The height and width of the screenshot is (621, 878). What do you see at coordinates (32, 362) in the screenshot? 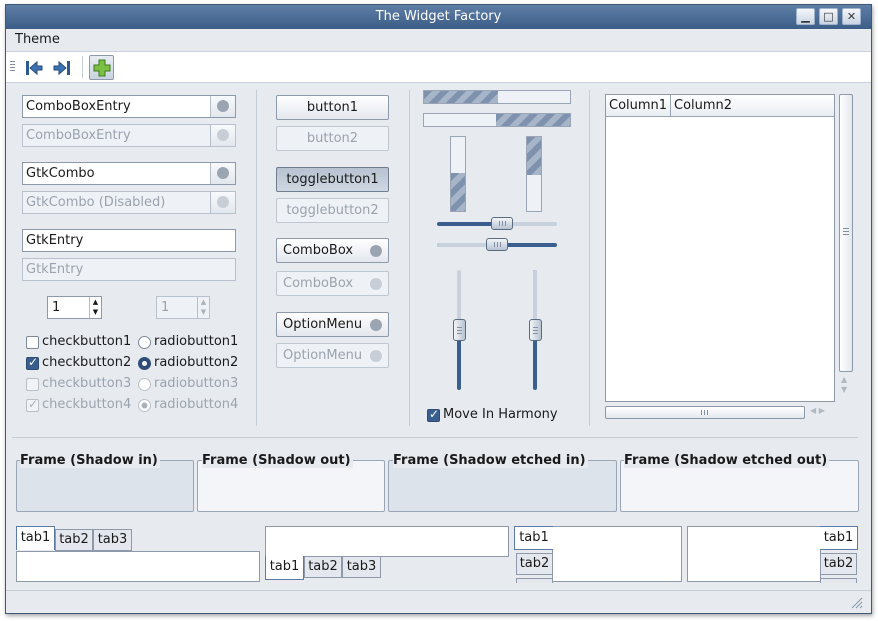
I see `checkbutton2-box` at bounding box center [32, 362].